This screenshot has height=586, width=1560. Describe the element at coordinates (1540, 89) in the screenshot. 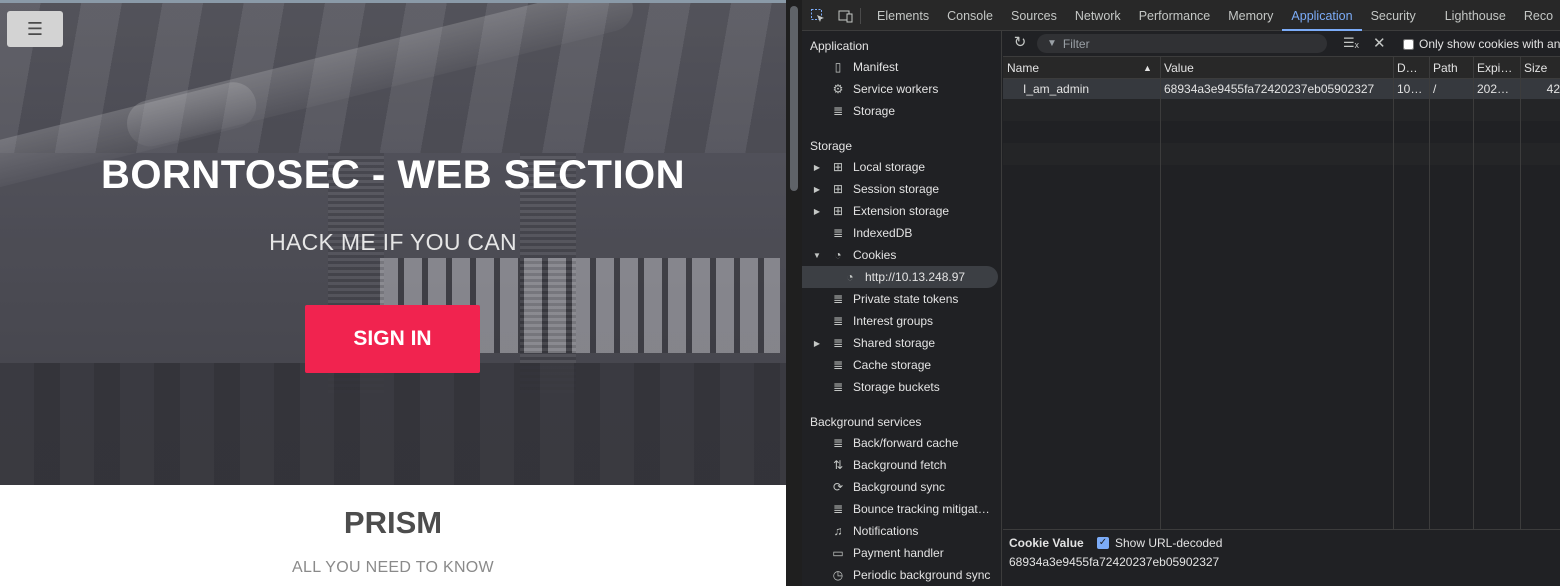

I see `cookie-size-cell: 42` at that location.